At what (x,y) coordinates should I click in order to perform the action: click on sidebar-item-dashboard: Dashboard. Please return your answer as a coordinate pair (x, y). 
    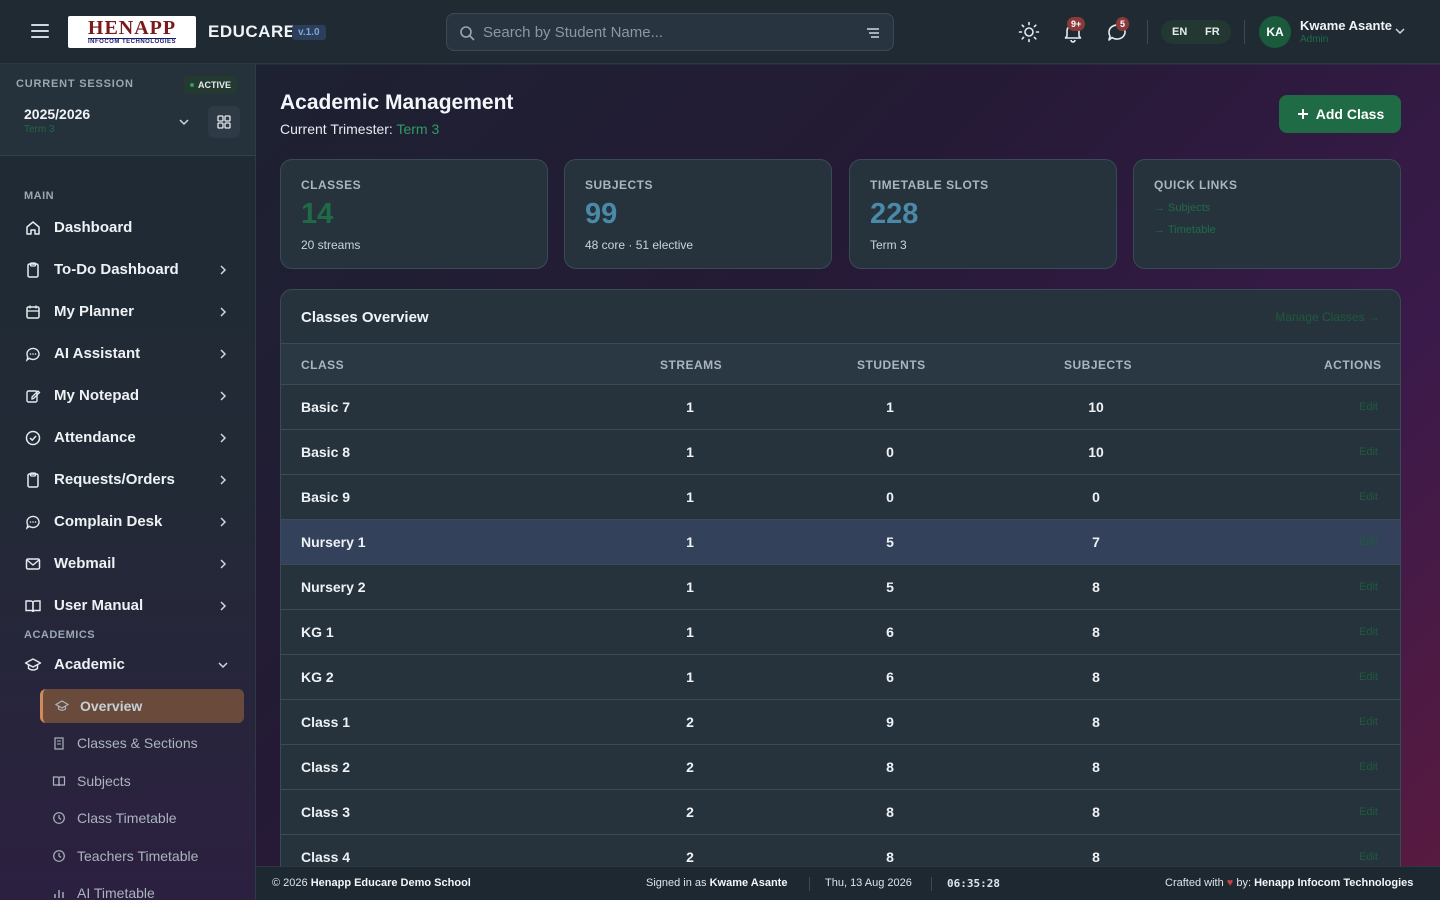
    Looking at the image, I should click on (128, 228).